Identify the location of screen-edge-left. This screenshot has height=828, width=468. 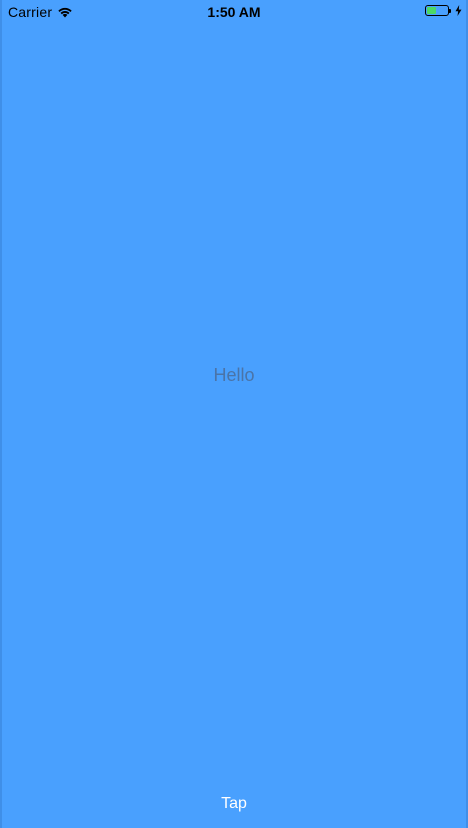
(1, 414).